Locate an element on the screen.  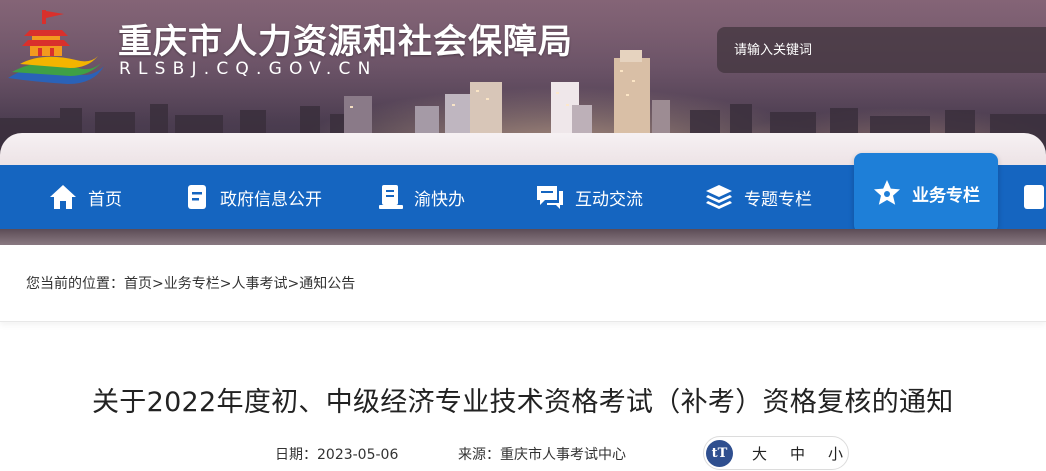
nav-label: 首页 is located at coordinates (105, 199).